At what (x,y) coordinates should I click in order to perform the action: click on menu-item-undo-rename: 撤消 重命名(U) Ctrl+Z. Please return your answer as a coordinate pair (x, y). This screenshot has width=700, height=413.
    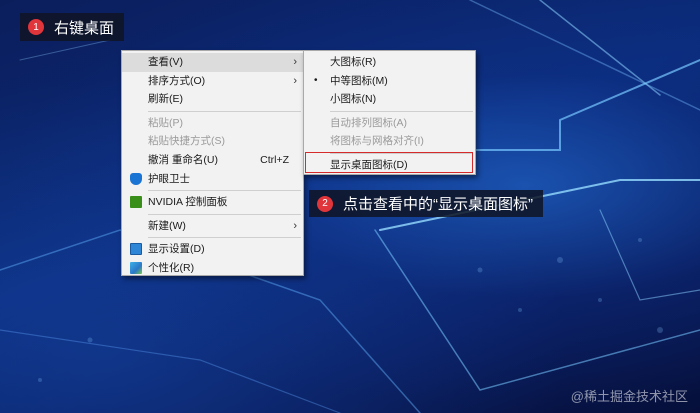
    Looking at the image, I should click on (212, 160).